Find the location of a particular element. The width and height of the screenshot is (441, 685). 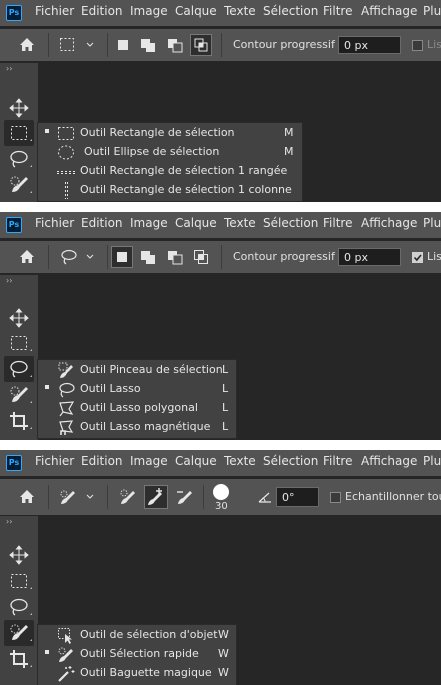

sample-all-layers-checkbox is located at coordinates (335, 497).